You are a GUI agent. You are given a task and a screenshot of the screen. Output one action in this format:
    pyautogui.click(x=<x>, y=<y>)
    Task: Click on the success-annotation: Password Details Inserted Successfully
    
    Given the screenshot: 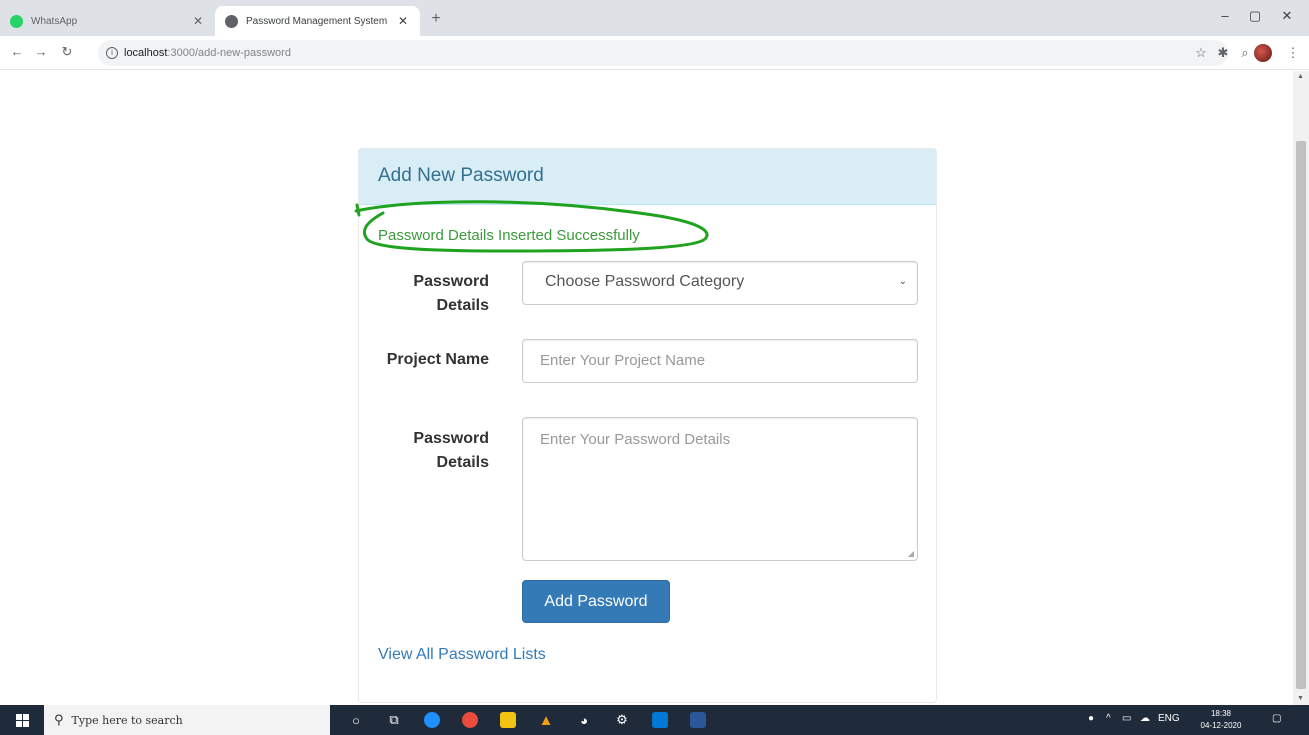 What is the action you would take?
    pyautogui.click(x=533, y=222)
    